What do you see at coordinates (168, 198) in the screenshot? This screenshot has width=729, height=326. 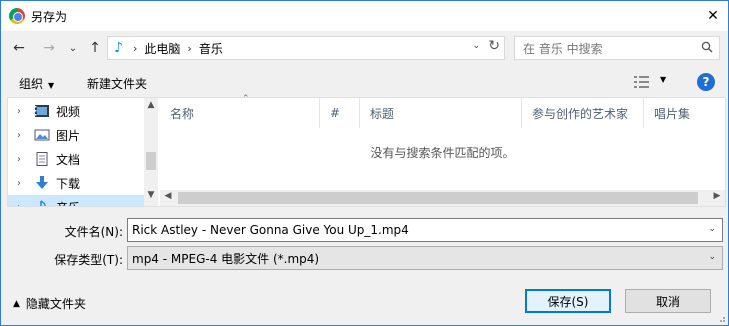 I see `scroll-left-icon: ◀` at bounding box center [168, 198].